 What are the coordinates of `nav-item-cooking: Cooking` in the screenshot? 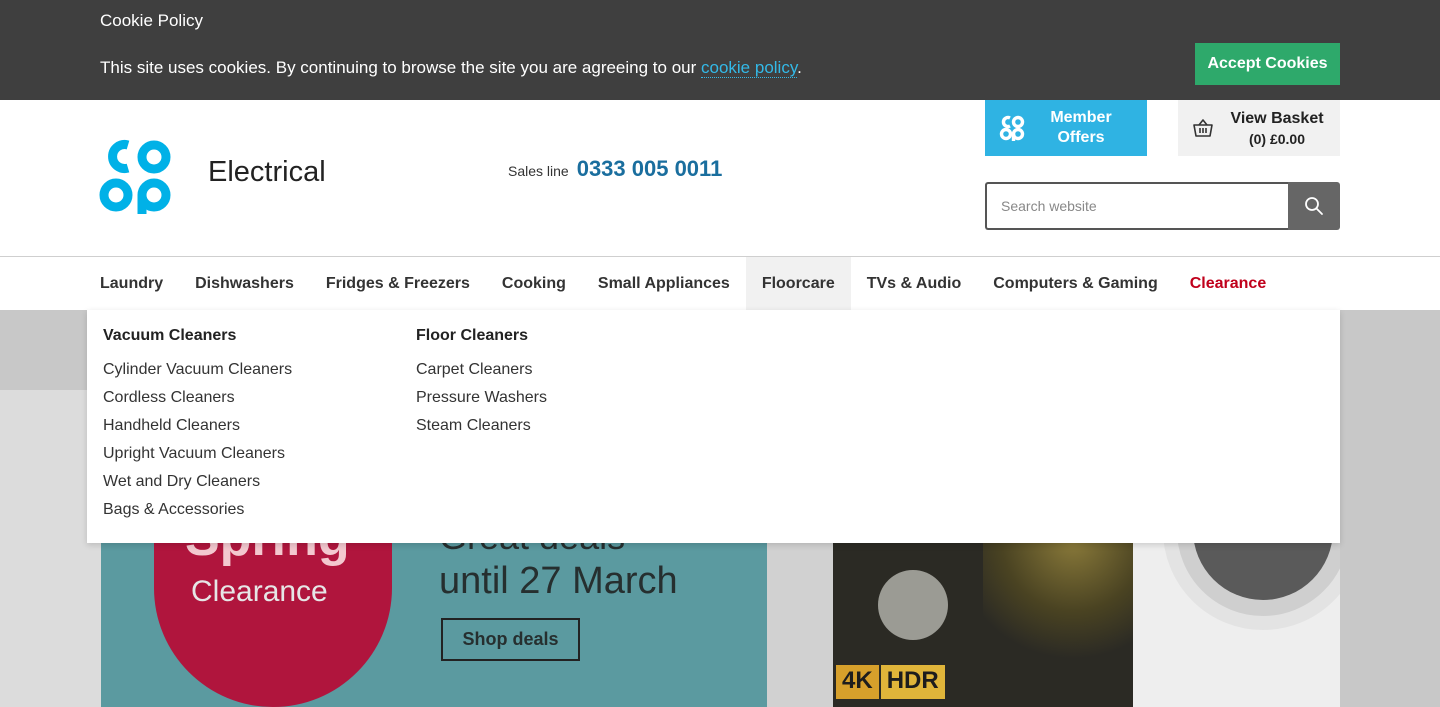 It's located at (534, 283).